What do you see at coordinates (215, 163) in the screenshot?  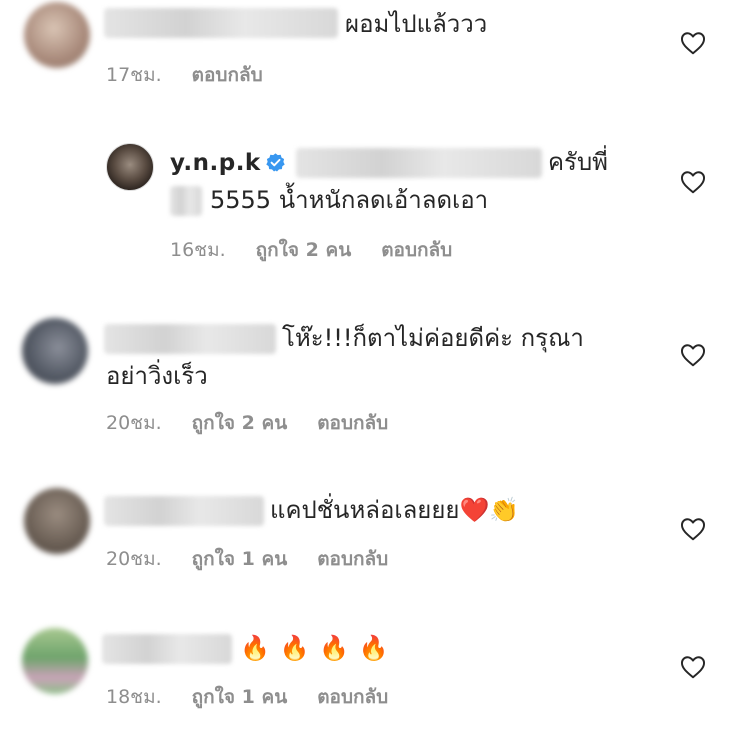 I see `username: y.n.p.k` at bounding box center [215, 163].